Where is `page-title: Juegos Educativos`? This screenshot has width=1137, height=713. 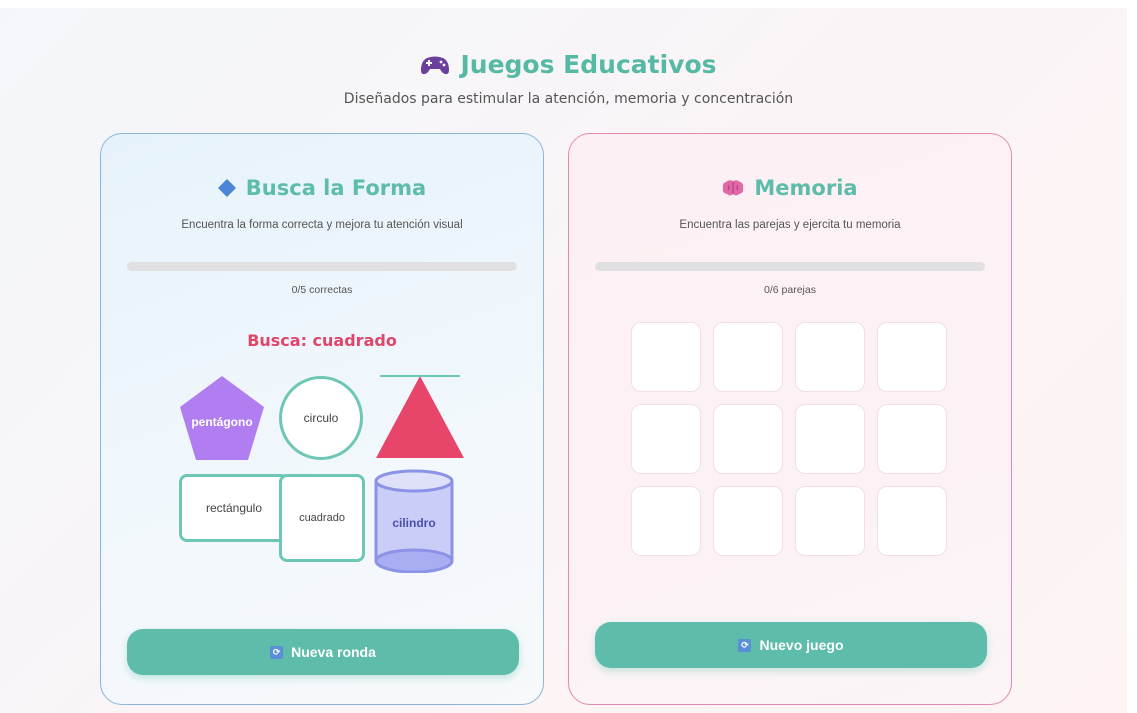 page-title: Juegos Educativos is located at coordinates (568, 64).